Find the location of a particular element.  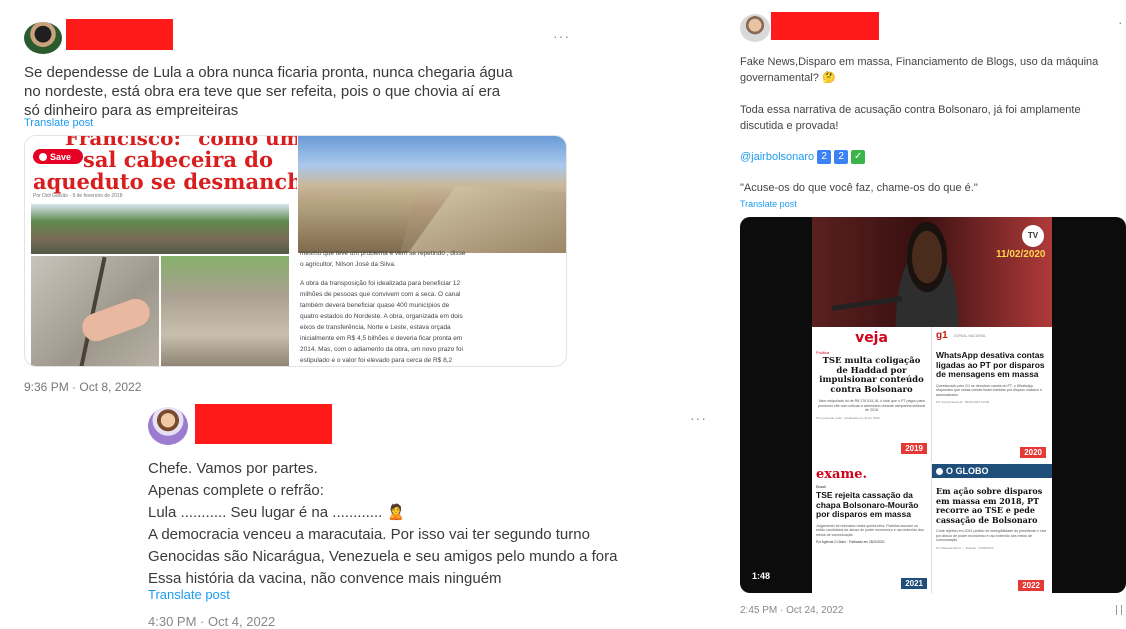

analytics-icon is located at coordinates (1119, 610).